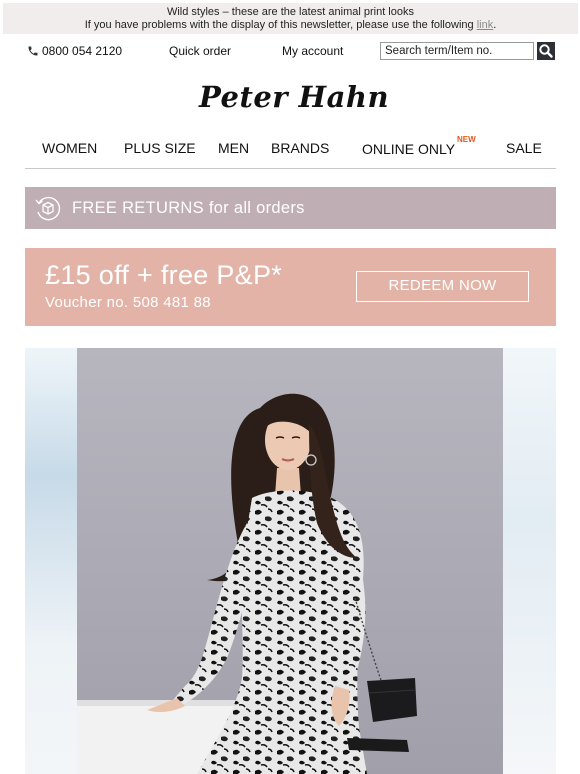  I want to click on search-icon, so click(546, 51).